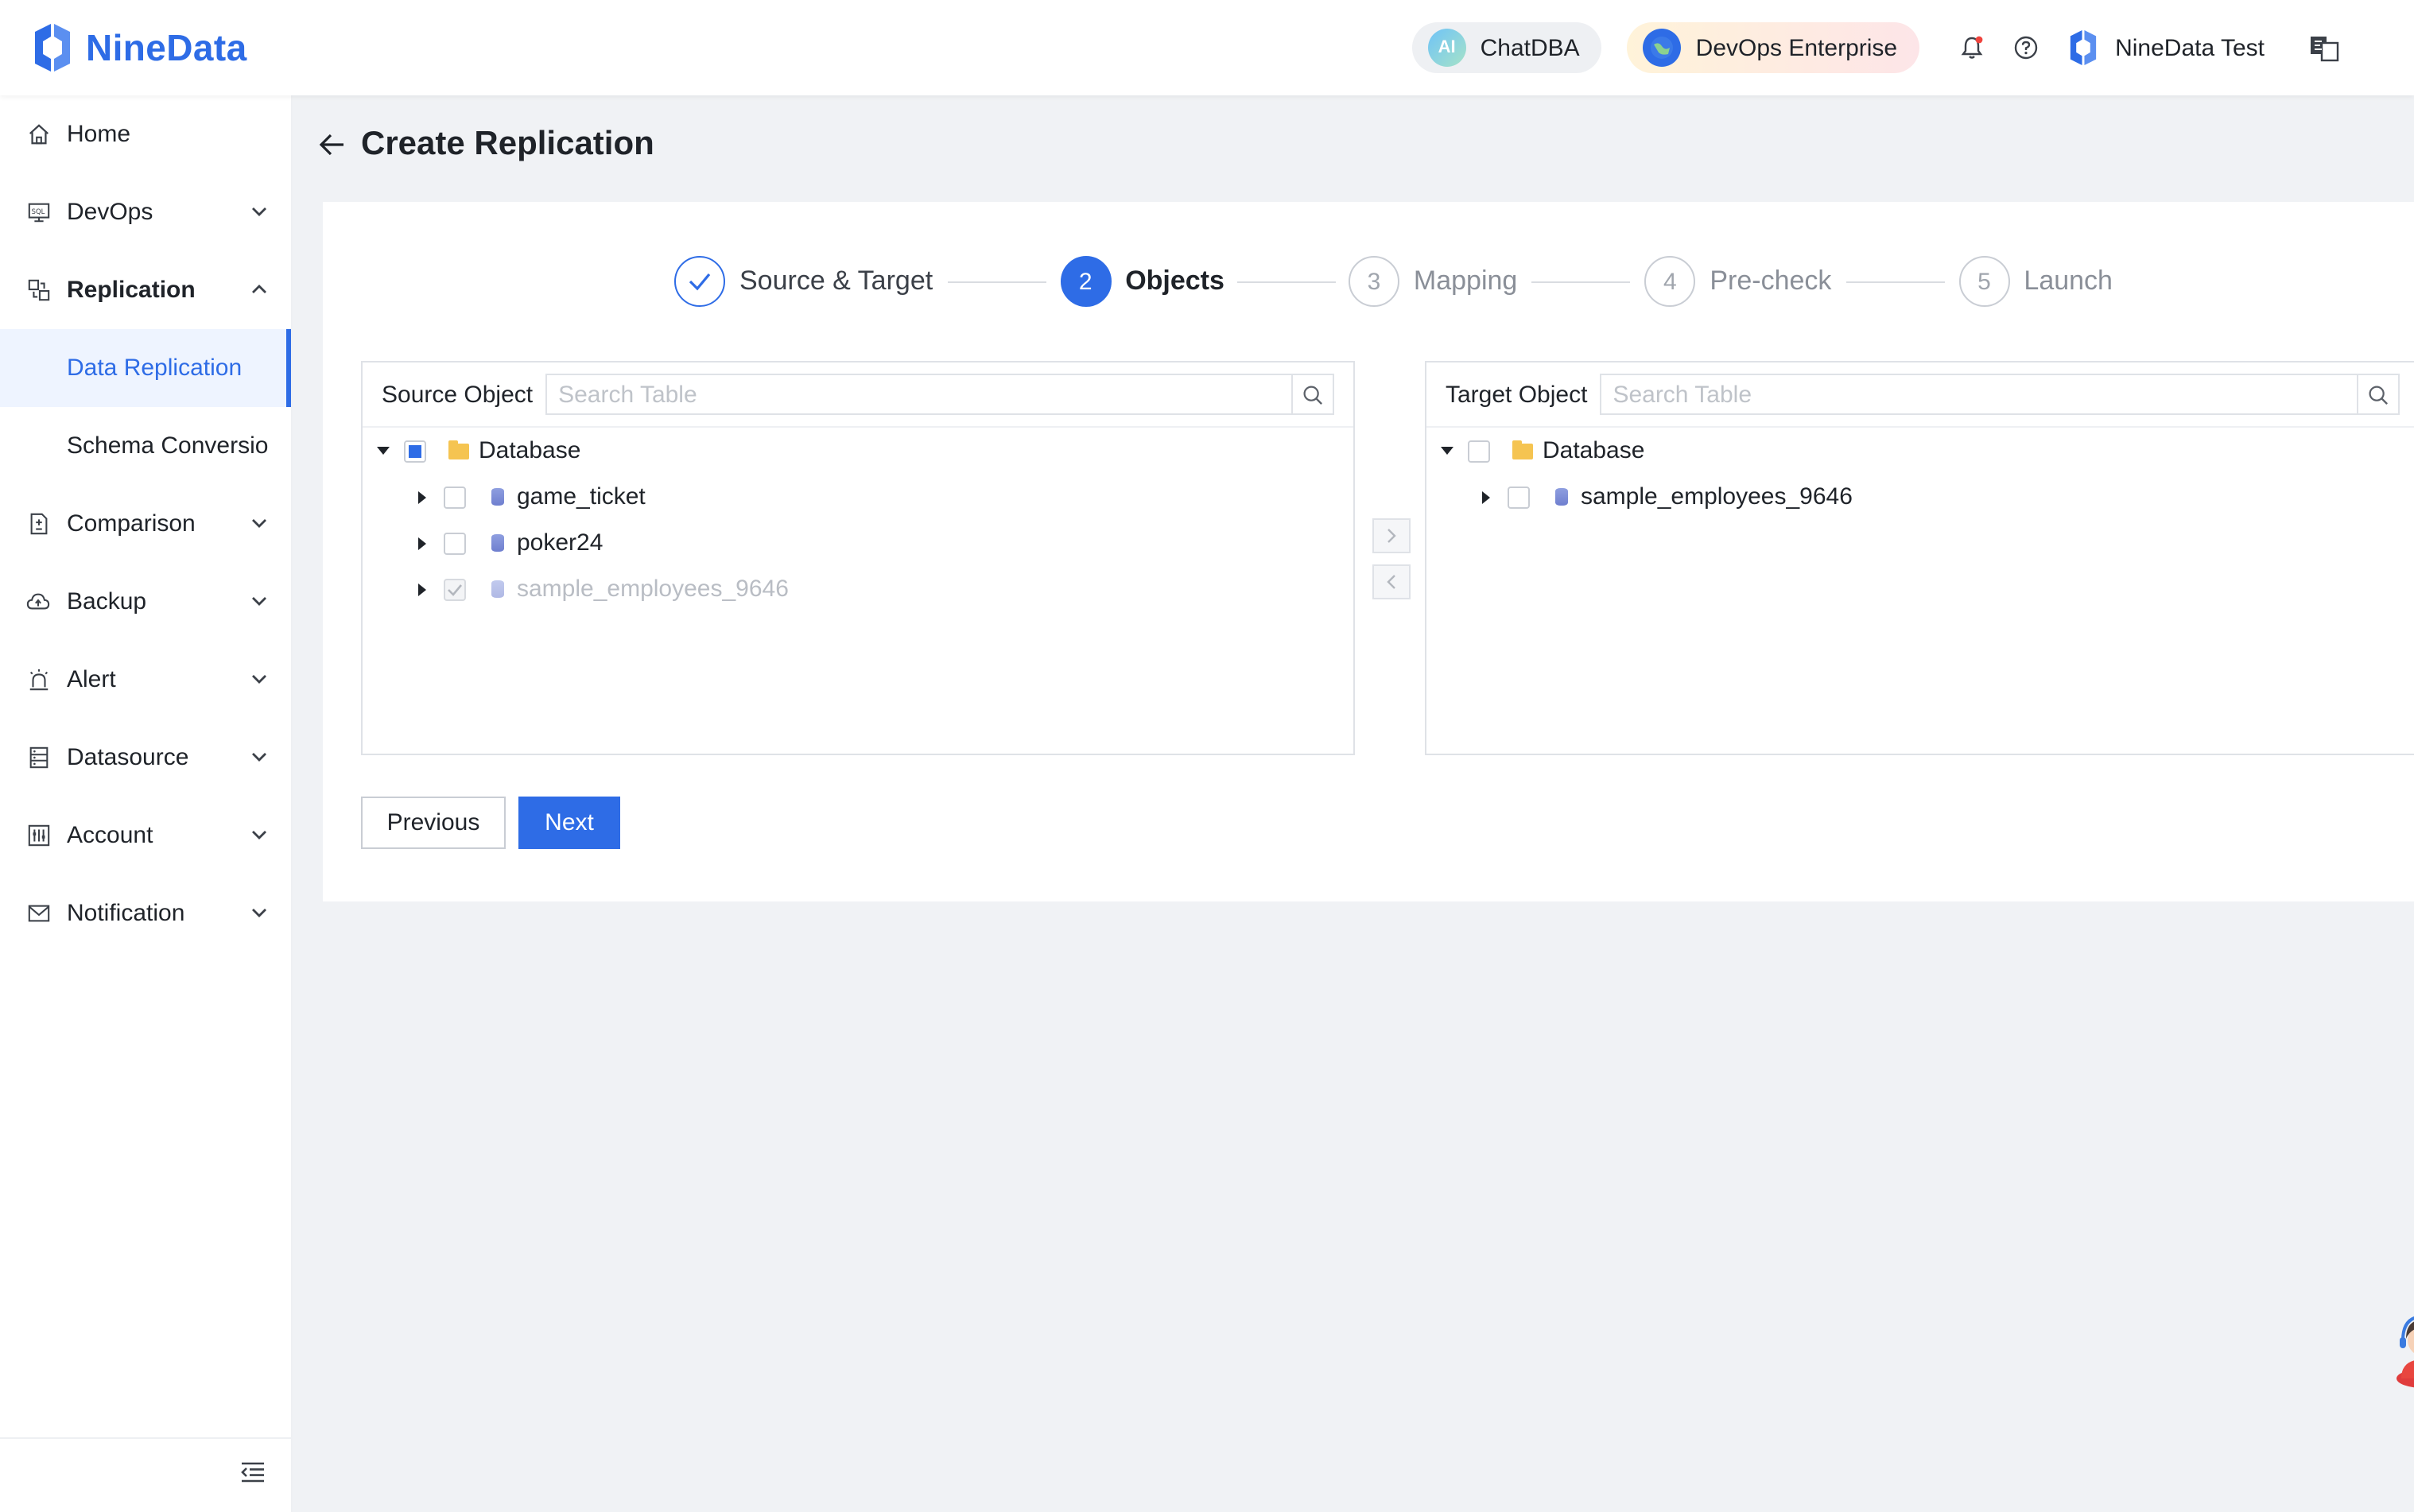 Image resolution: width=2414 pixels, height=1512 pixels. Describe the element at coordinates (131, 290) in the screenshot. I see `sidebar-item-label: Replication` at that location.